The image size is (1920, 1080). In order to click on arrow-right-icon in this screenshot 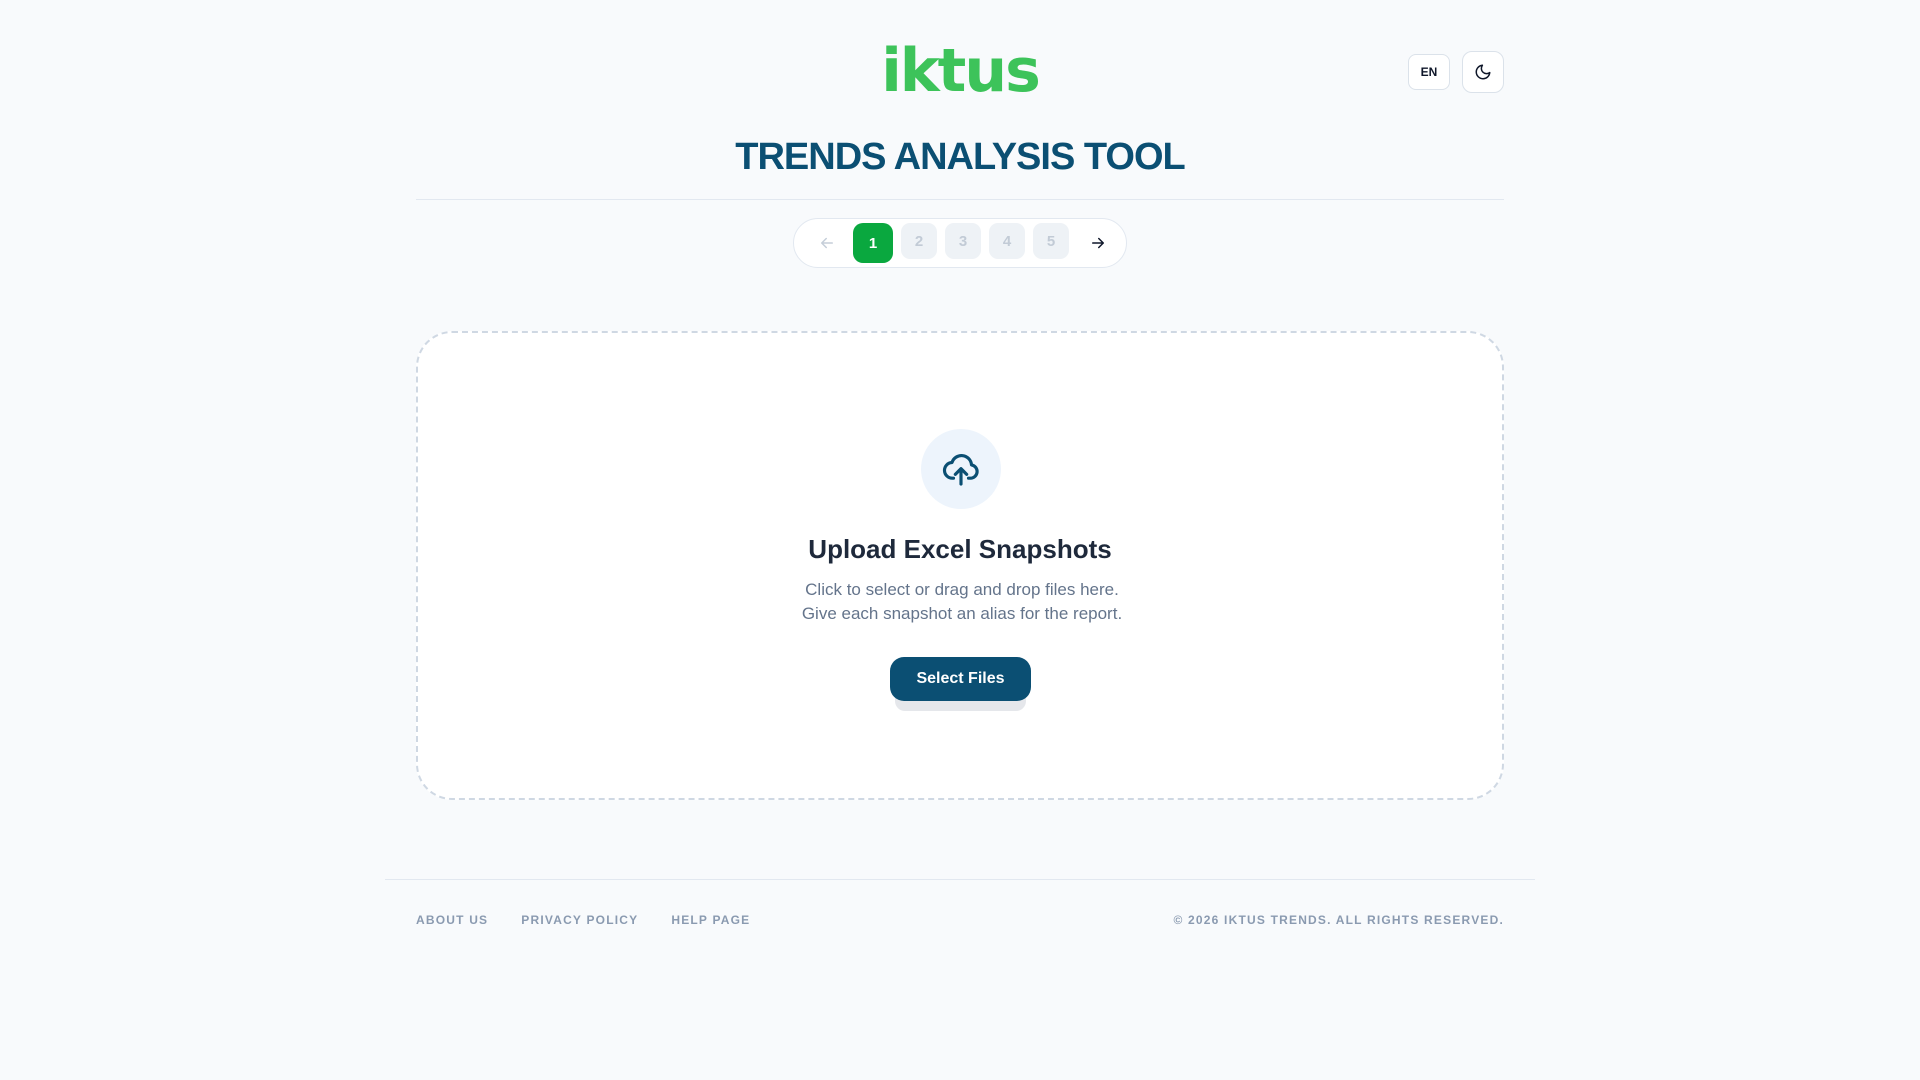, I will do `click(1097, 243)`.